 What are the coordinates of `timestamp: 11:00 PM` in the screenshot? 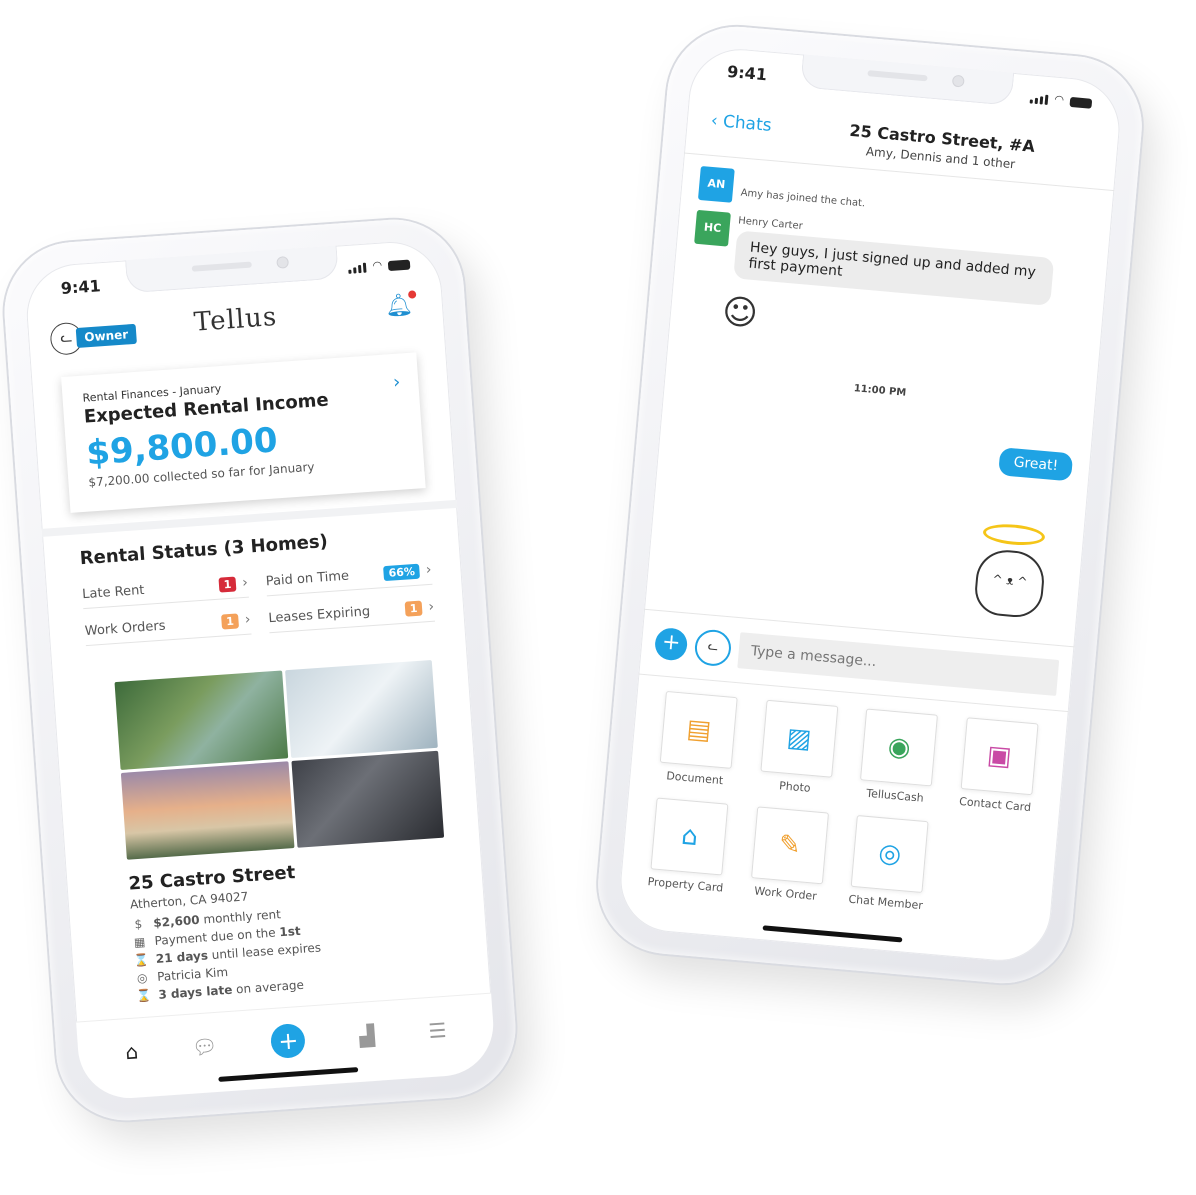 It's located at (880, 391).